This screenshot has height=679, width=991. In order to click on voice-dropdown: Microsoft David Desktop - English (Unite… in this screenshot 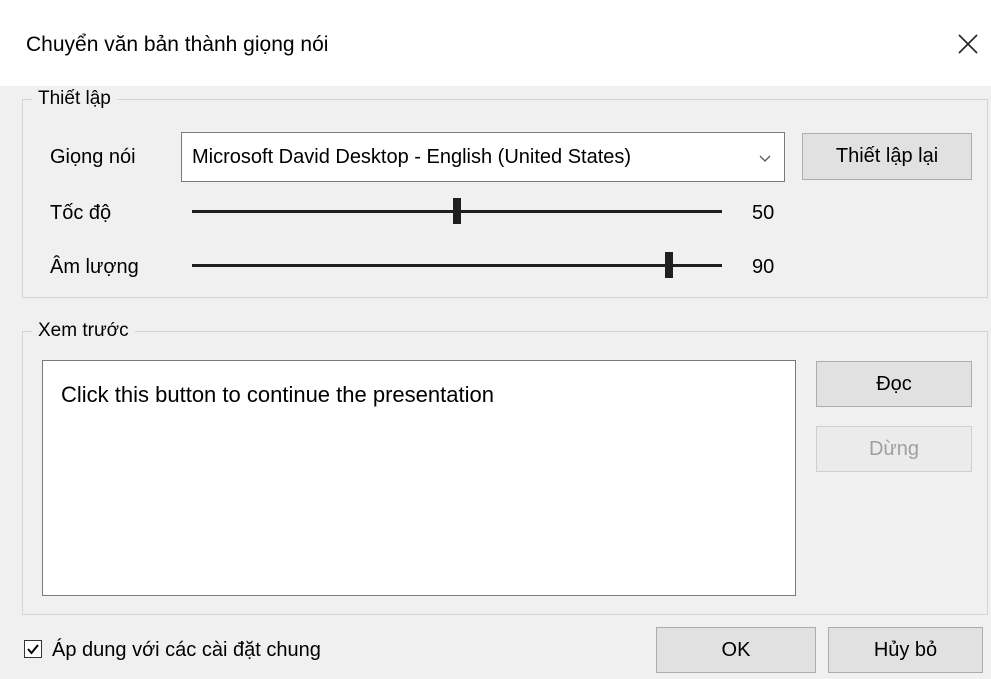, I will do `click(483, 157)`.